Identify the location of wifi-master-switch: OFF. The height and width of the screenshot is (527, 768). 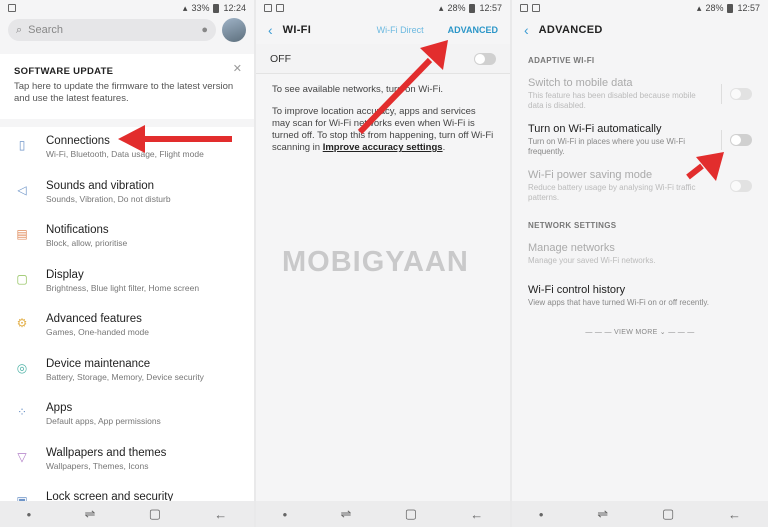
(383, 59).